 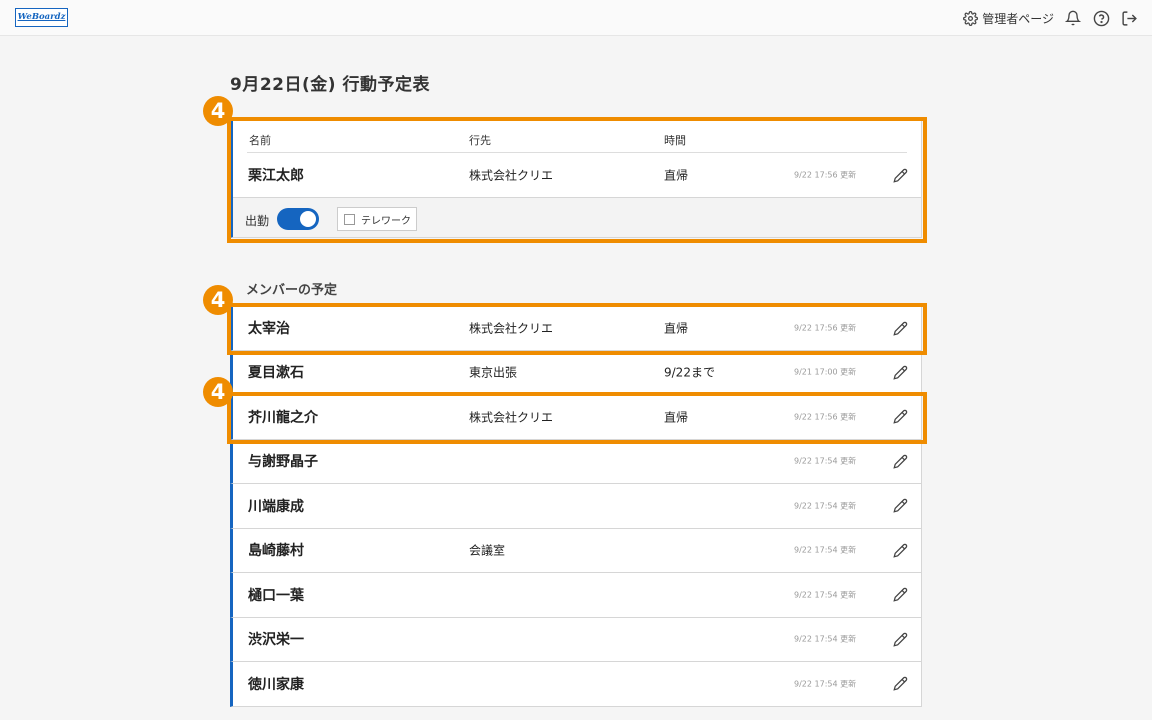 I want to click on help-icon, so click(x=1101, y=18).